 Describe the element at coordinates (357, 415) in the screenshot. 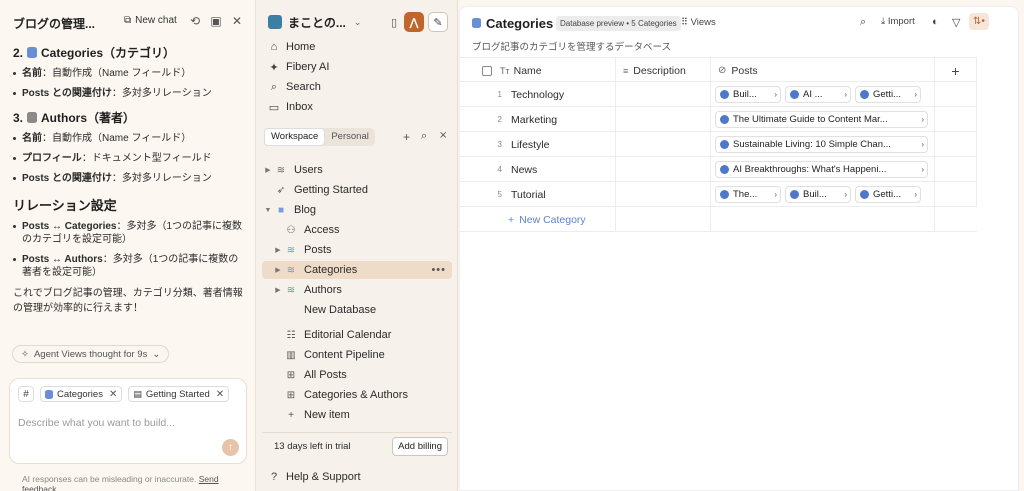

I see `sidebar-item-new-item: + New item` at that location.